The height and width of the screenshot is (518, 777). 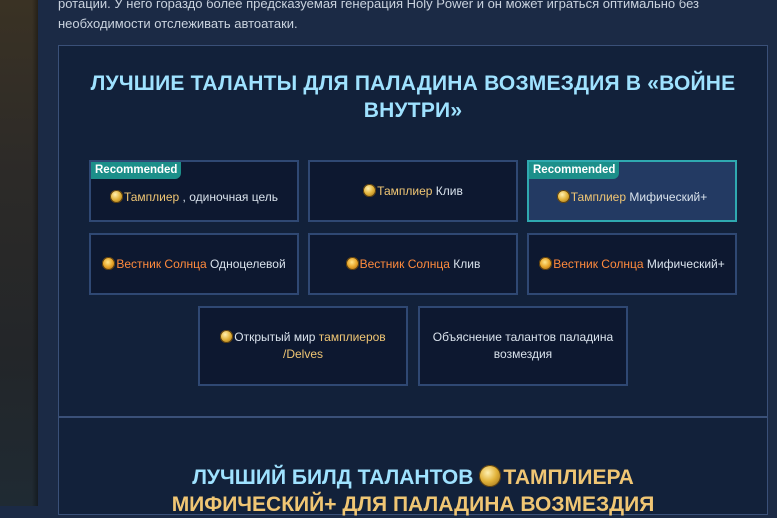 I want to click on build-card-herald-cleave: Вестник Солнца Клив, so click(x=413, y=264).